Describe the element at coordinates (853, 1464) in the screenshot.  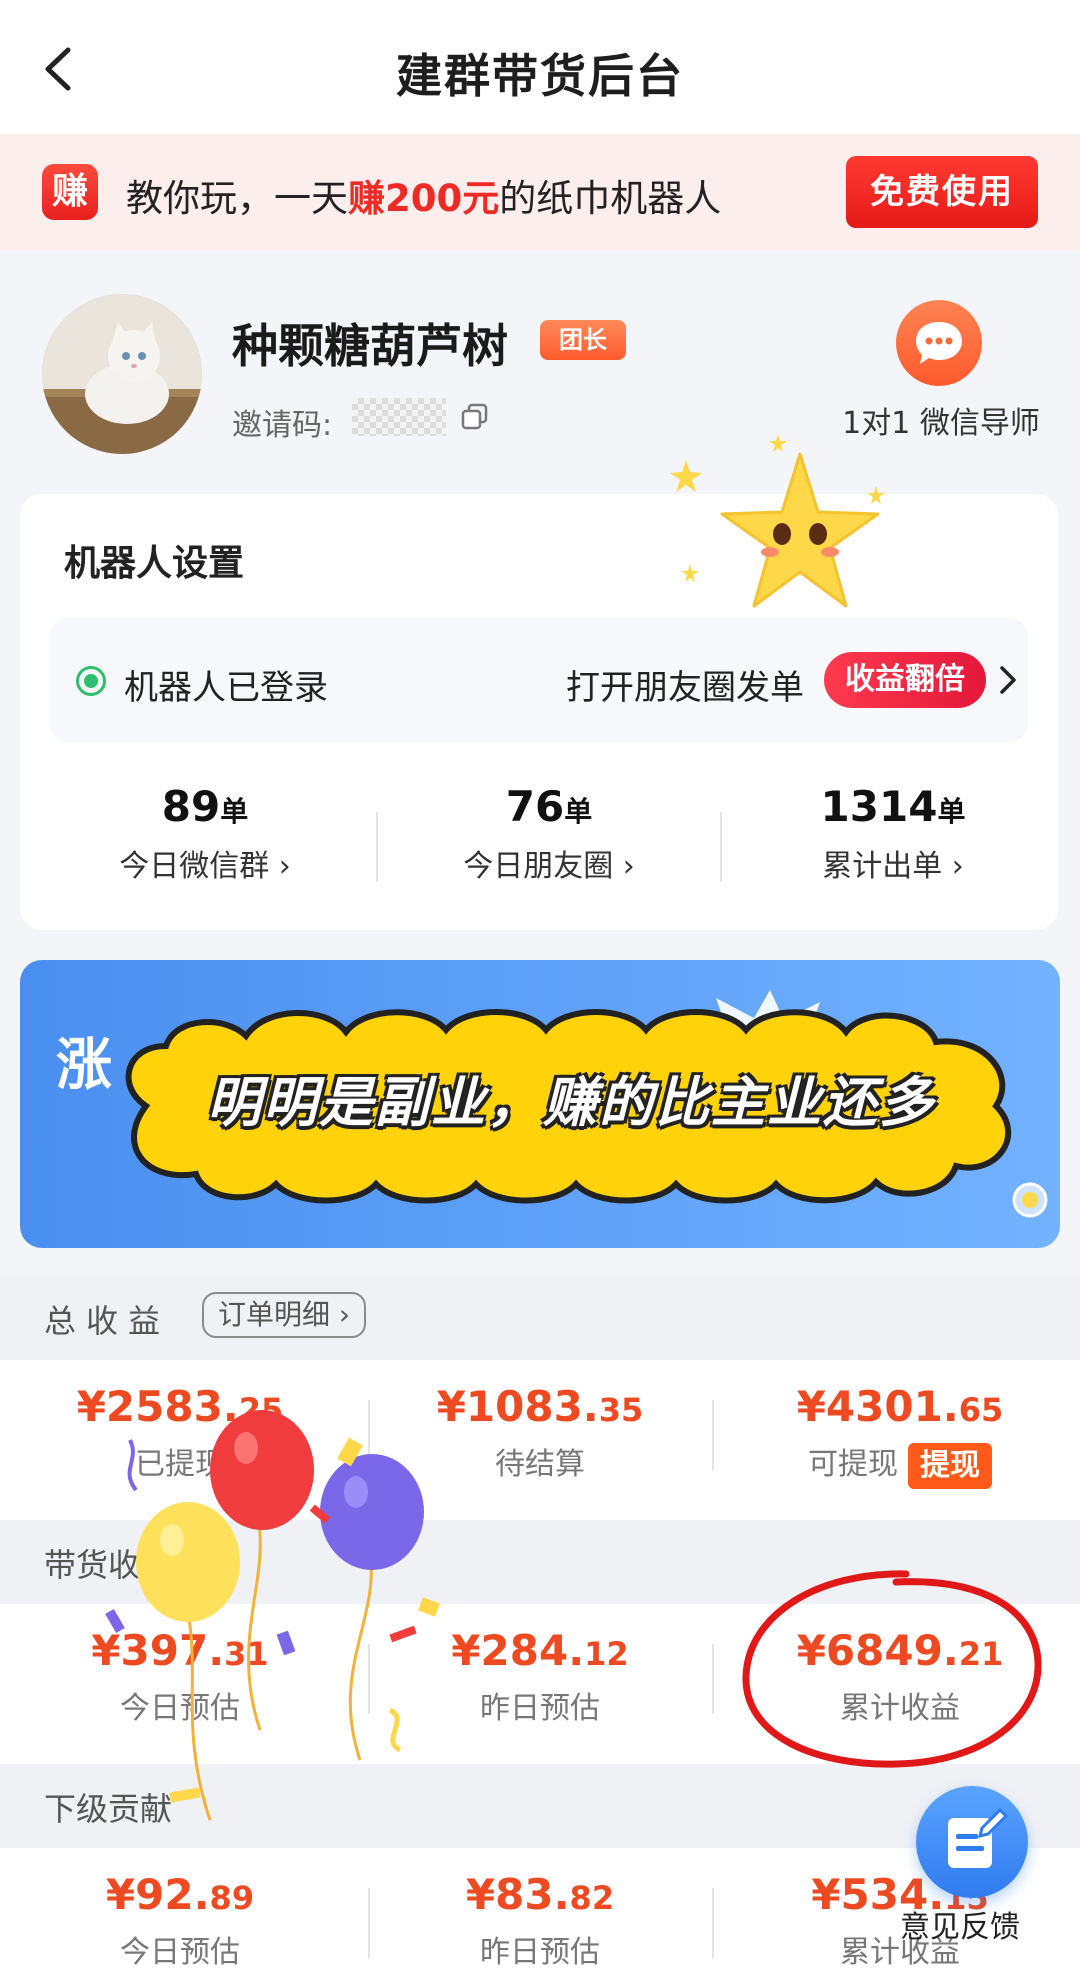
I see `amount-label: 可提现` at that location.